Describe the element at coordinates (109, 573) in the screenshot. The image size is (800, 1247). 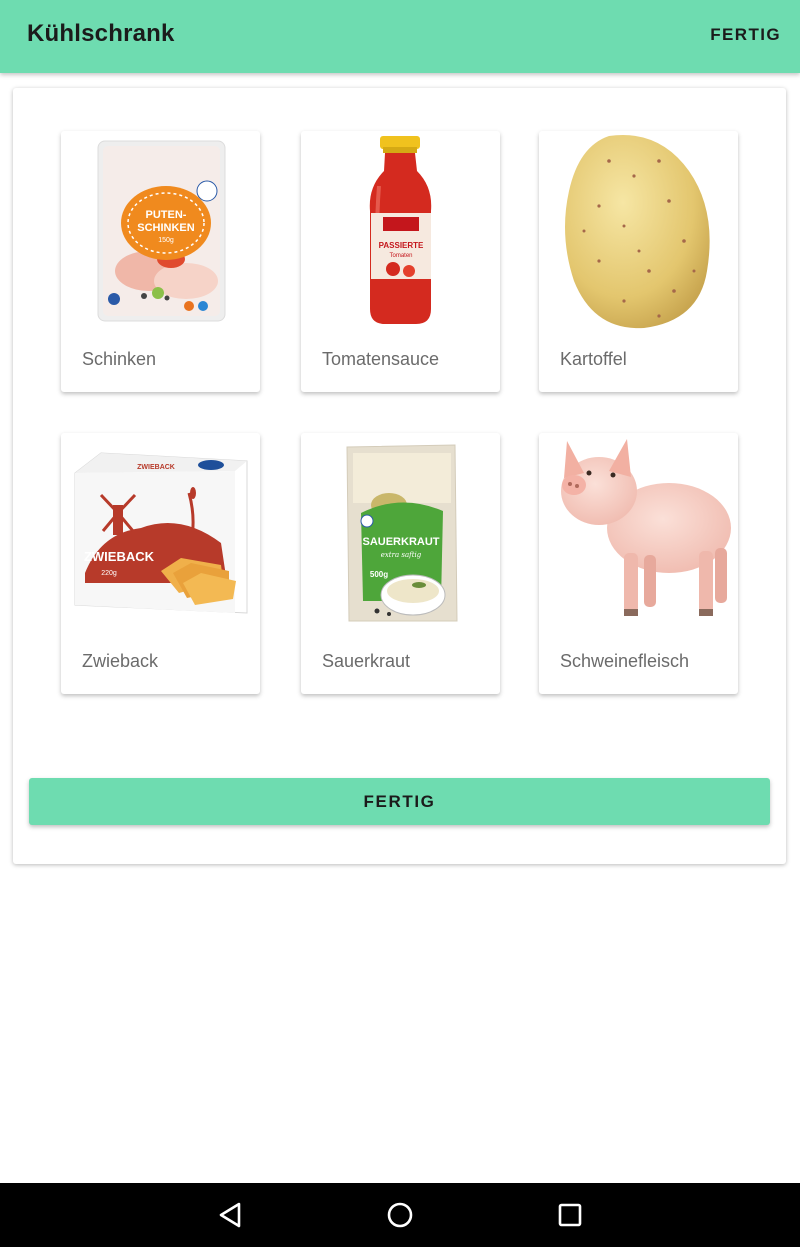
I see `zwieback-weight: 220g` at that location.